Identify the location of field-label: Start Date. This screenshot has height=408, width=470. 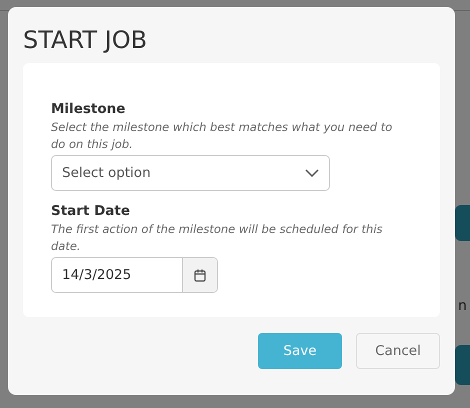
(91, 211).